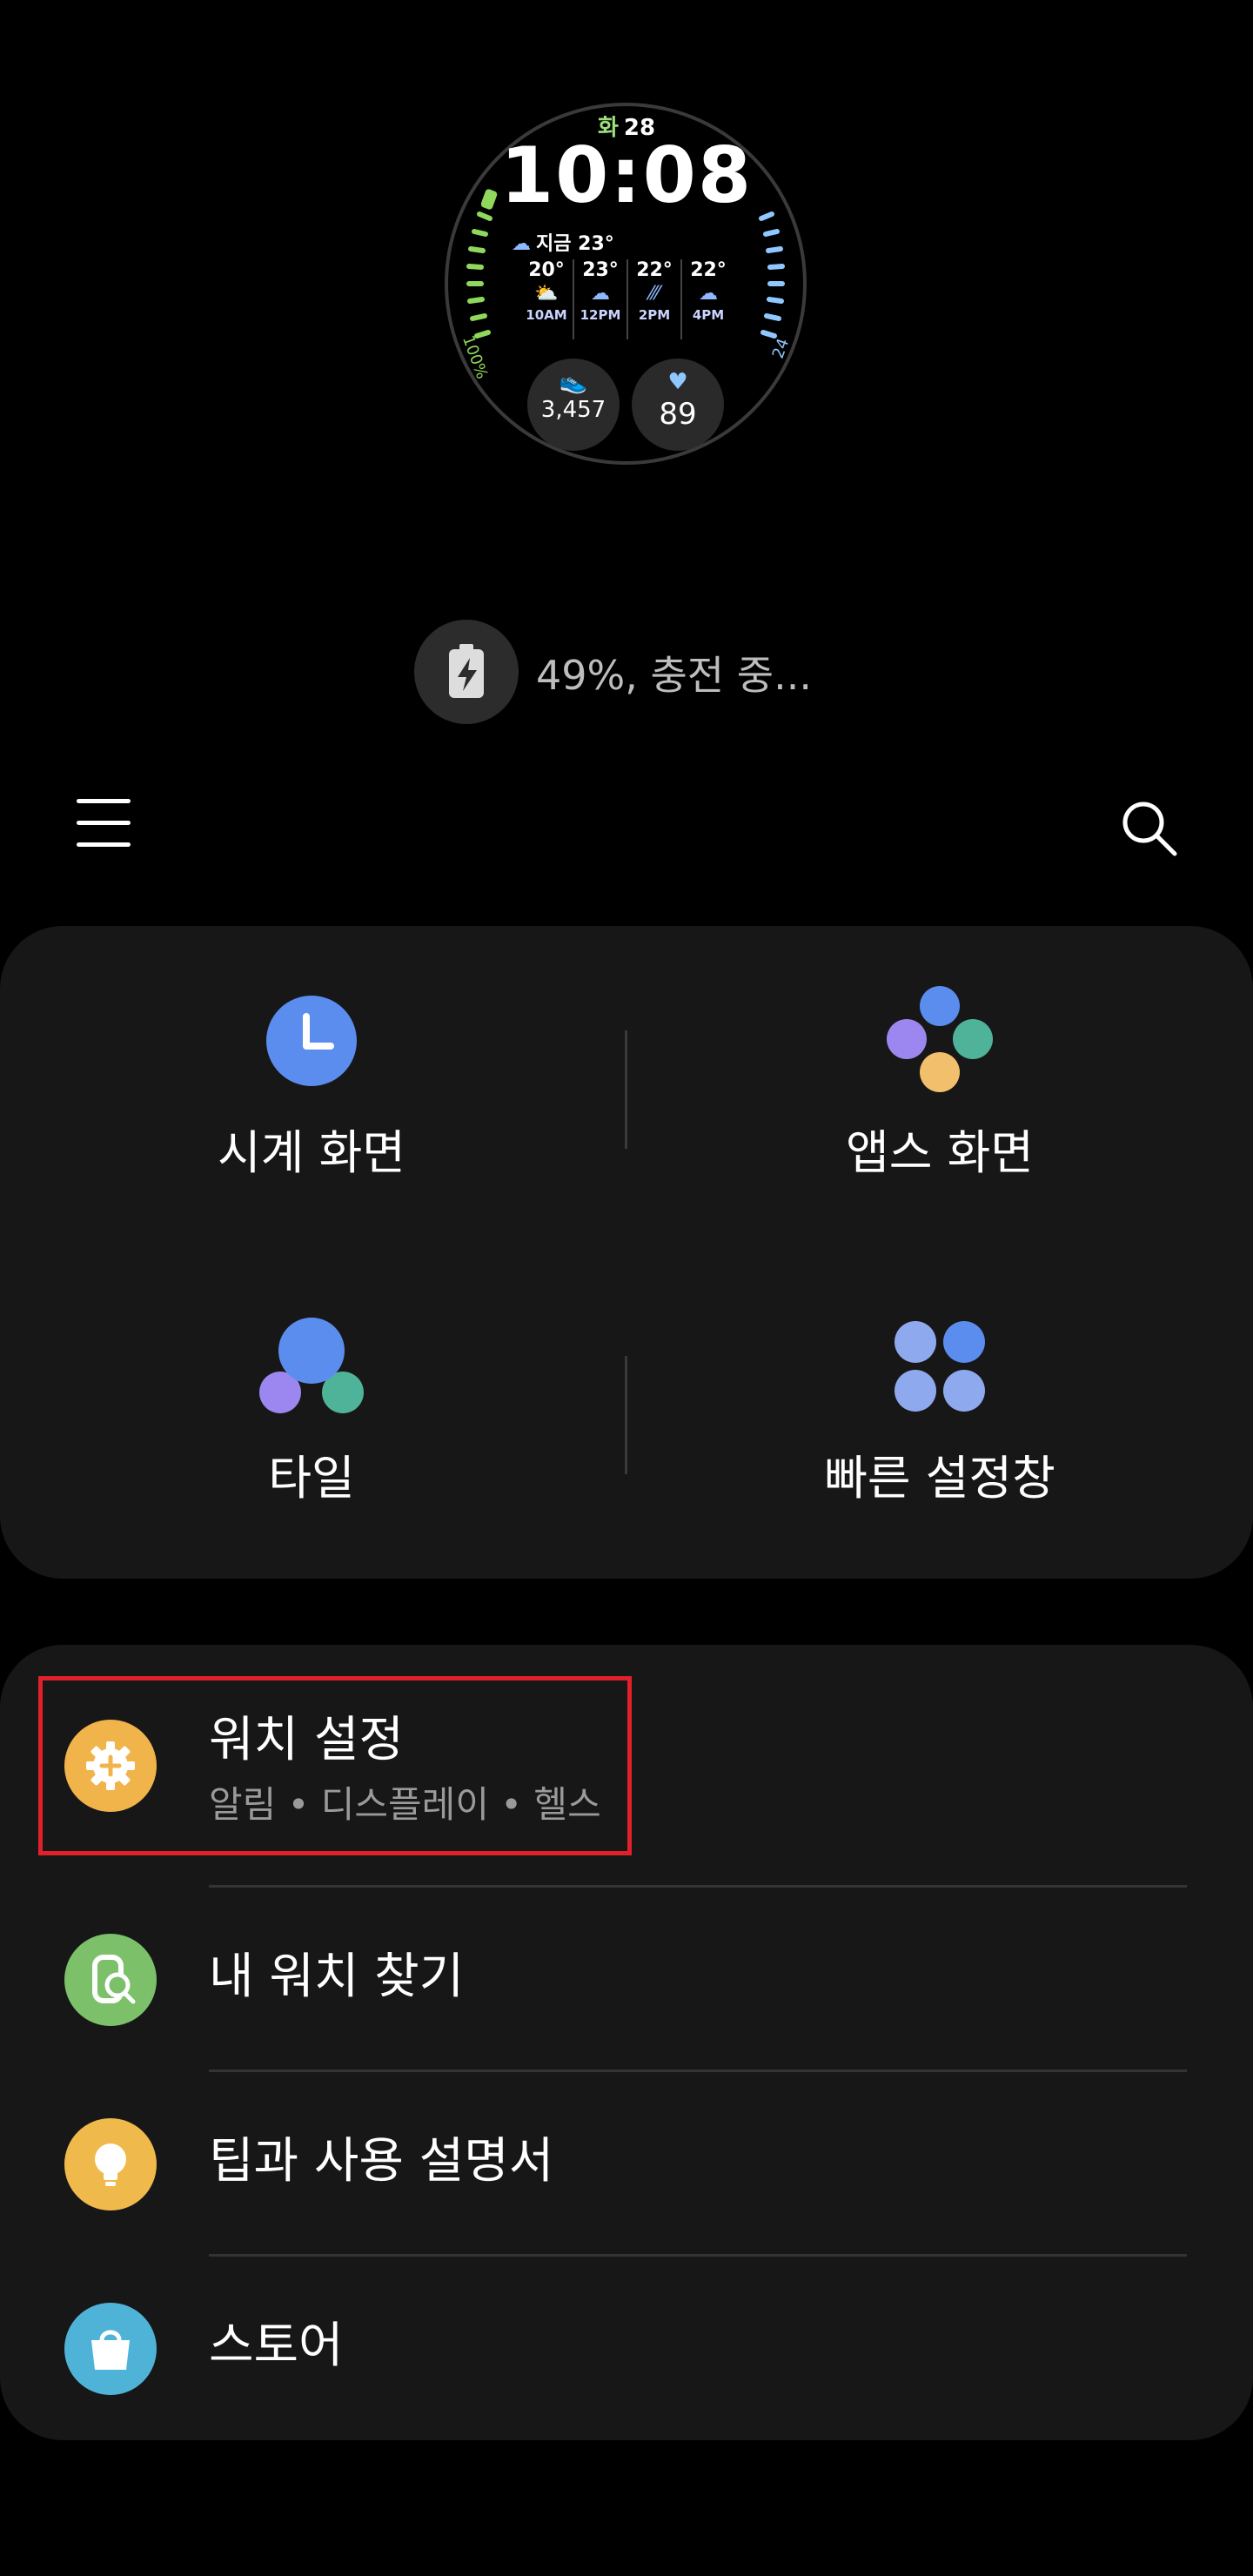 The image size is (1253, 2576). What do you see at coordinates (311, 1365) in the screenshot?
I see `tiles-icon` at bounding box center [311, 1365].